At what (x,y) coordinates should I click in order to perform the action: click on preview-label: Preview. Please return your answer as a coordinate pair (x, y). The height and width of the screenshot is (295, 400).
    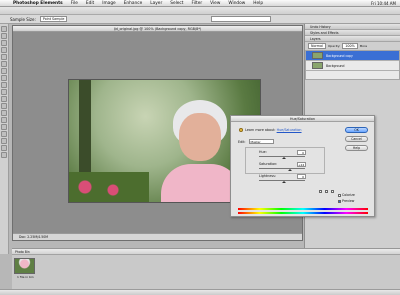
    Looking at the image, I should click on (348, 201).